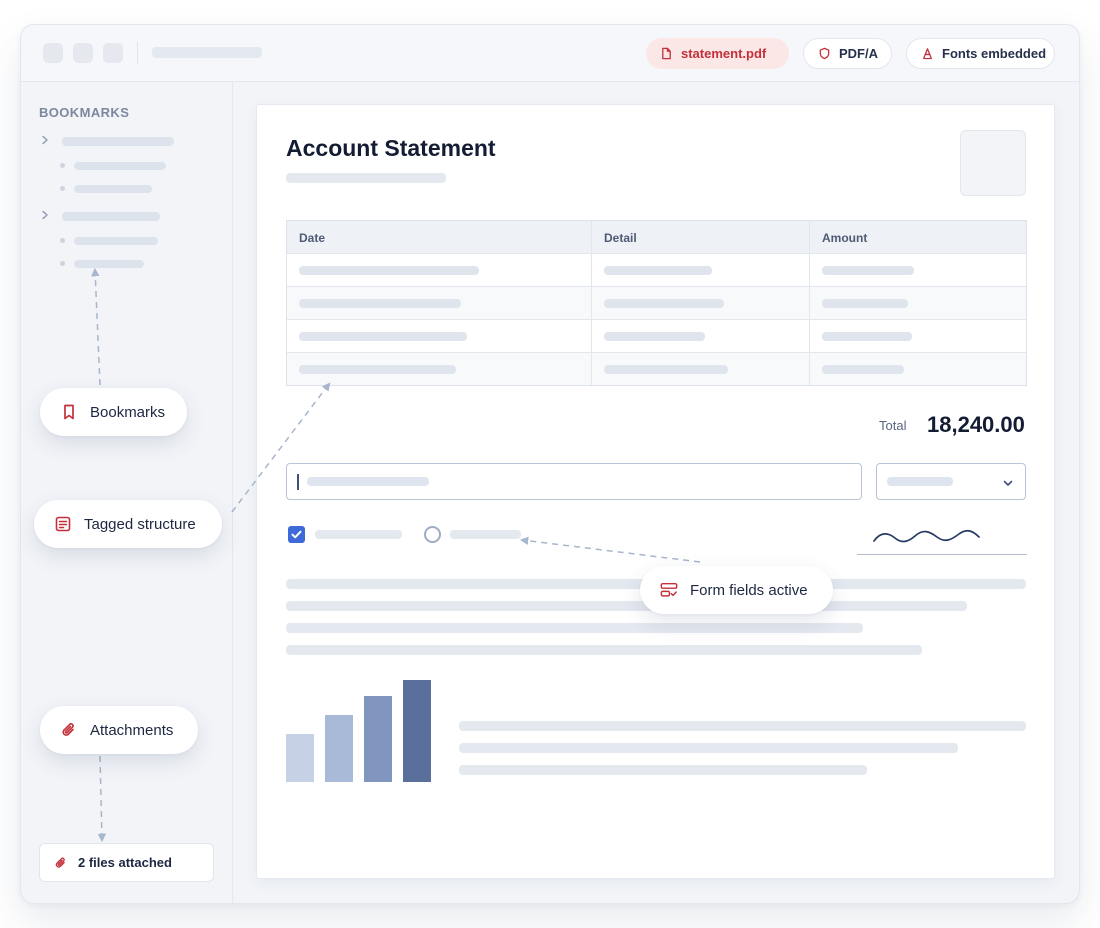  What do you see at coordinates (132, 730) in the screenshot?
I see `attachments-callout-label: Attachments` at bounding box center [132, 730].